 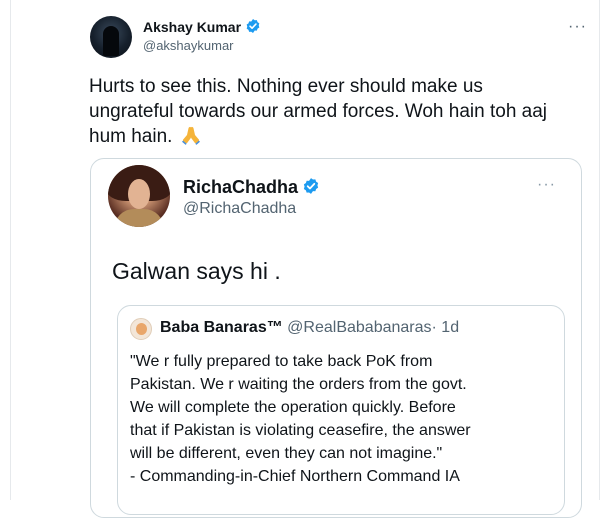 I want to click on quoted-author-avatar, so click(x=139, y=196).